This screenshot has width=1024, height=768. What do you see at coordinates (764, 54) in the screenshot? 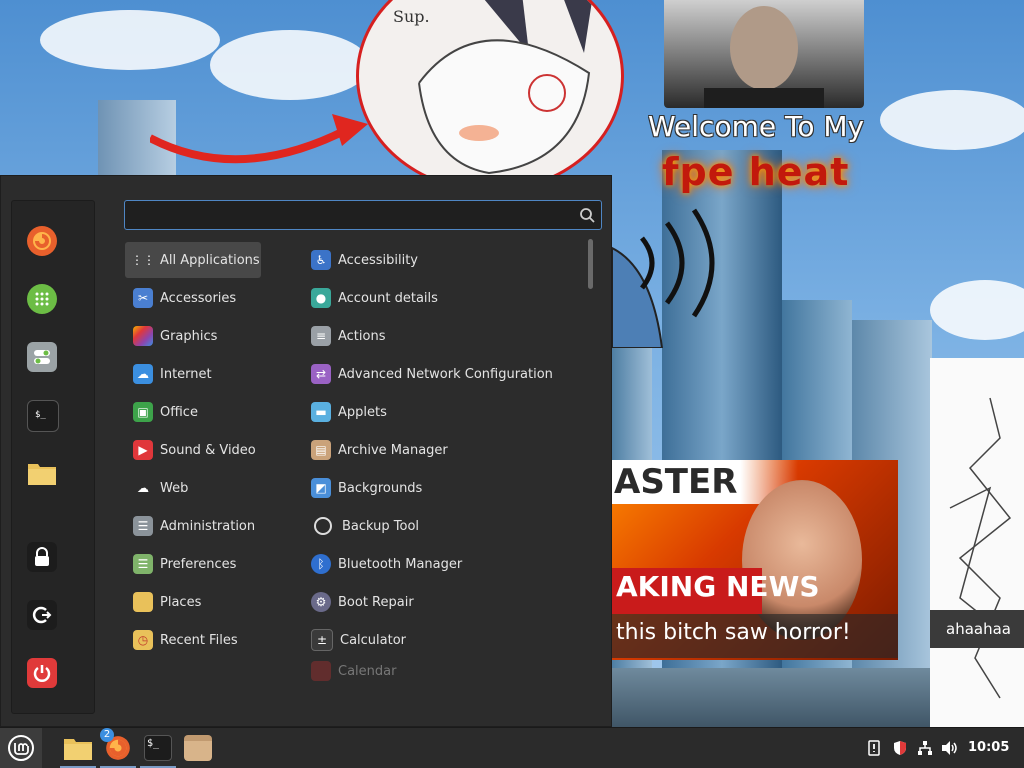
I see `portrait-photo` at bounding box center [764, 54].